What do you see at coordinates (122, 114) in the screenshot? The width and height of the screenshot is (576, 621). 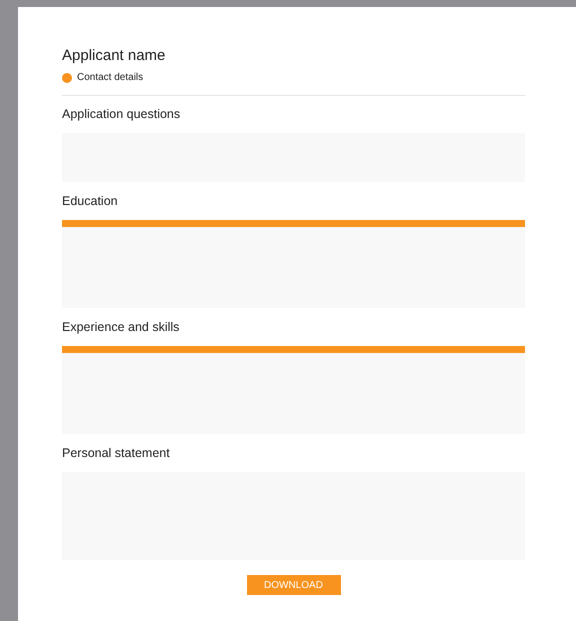 I see `section-title: Application questions` at bounding box center [122, 114].